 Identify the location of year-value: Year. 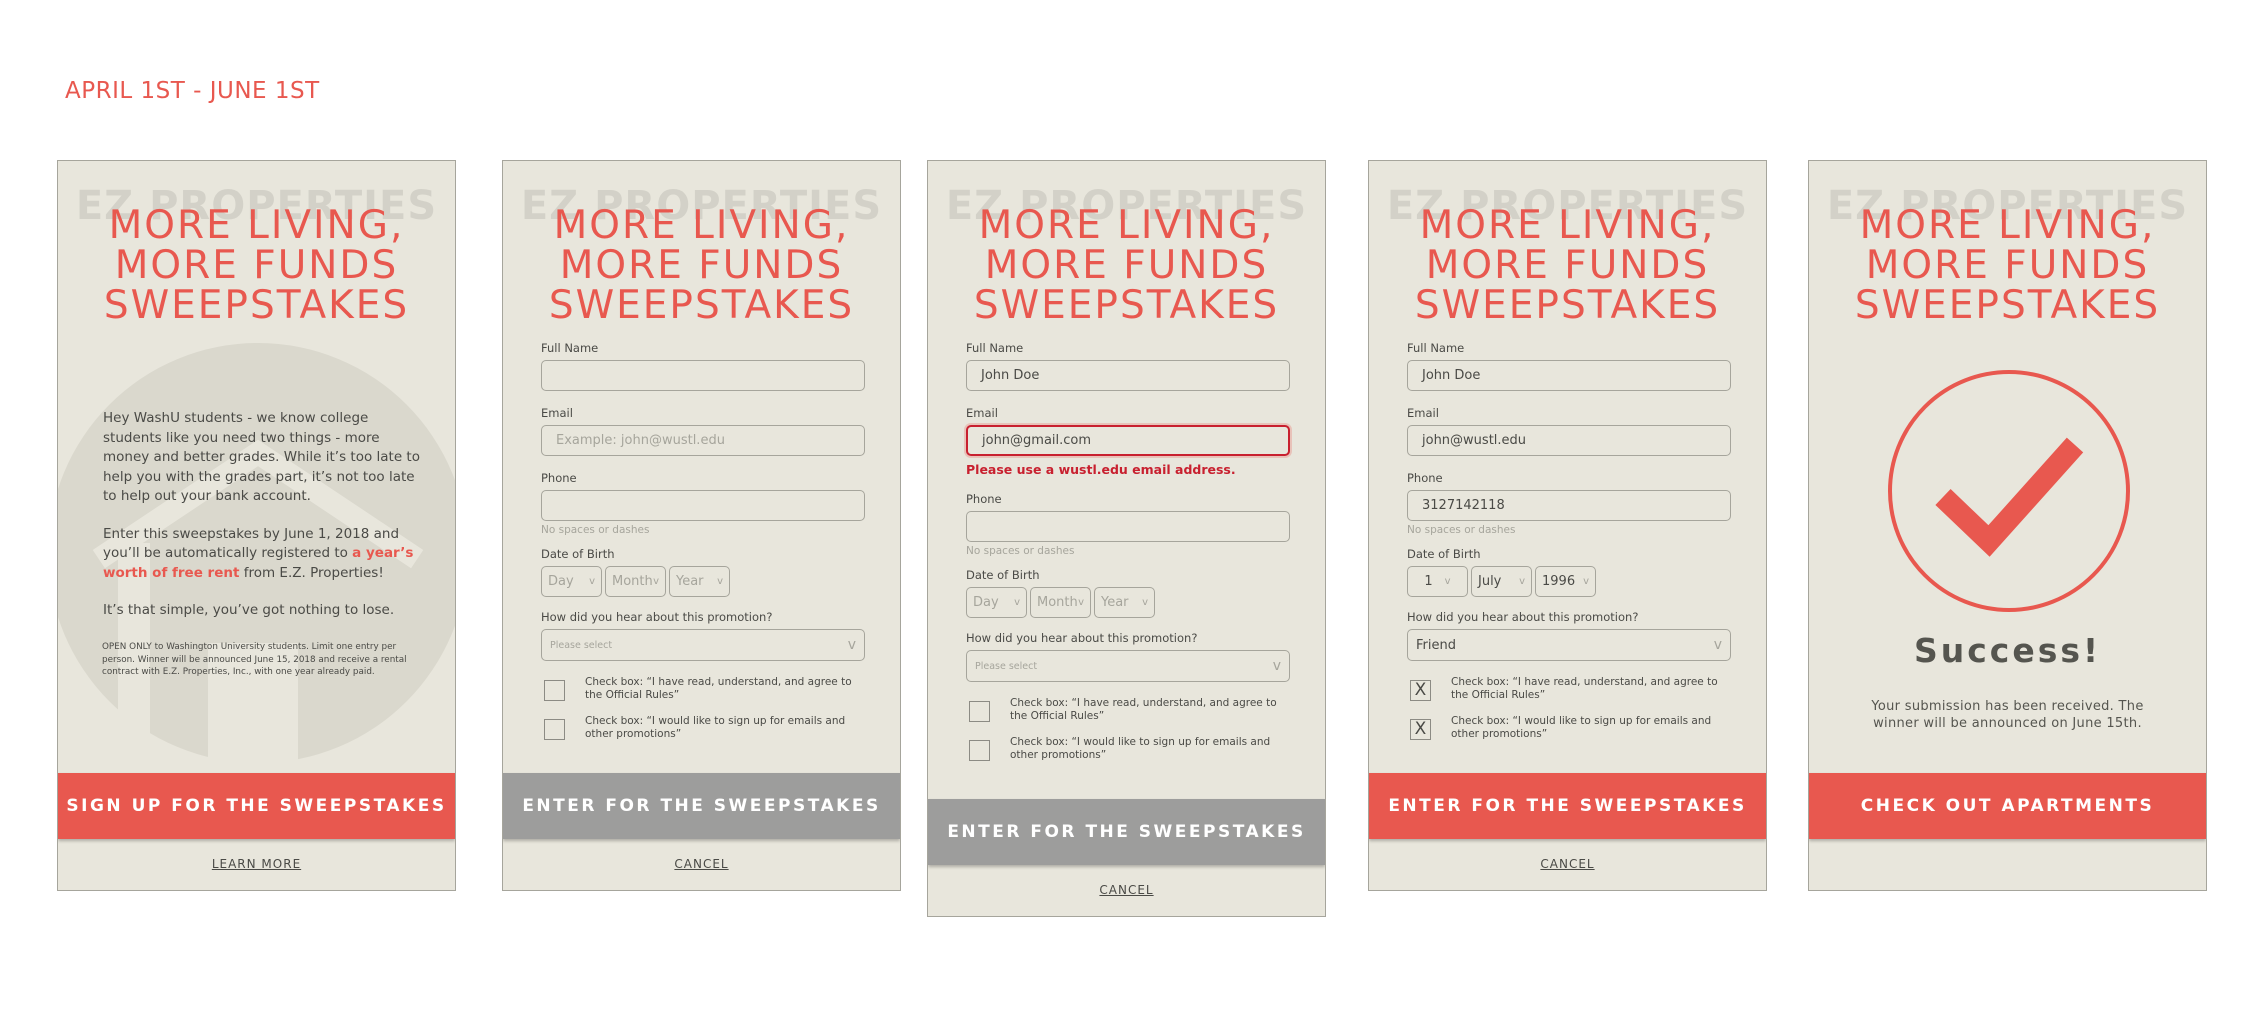
(1115, 602).